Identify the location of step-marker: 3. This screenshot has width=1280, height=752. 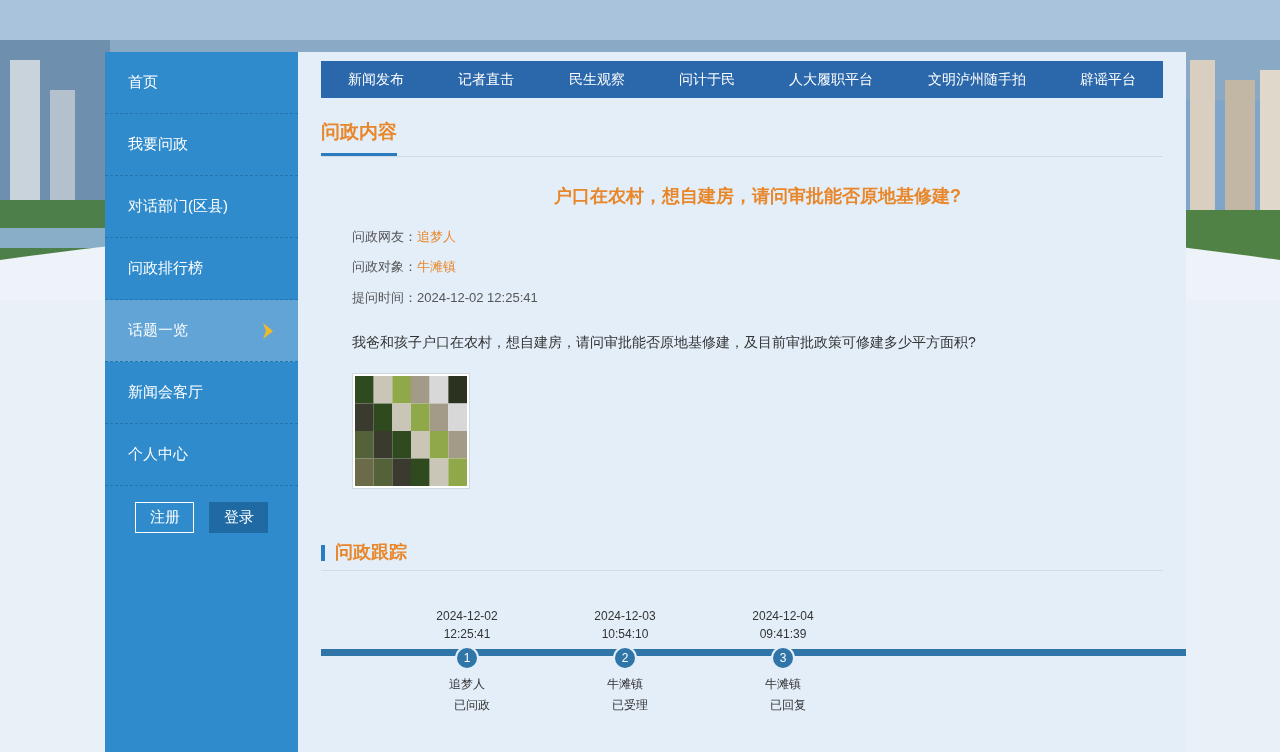
(783, 658).